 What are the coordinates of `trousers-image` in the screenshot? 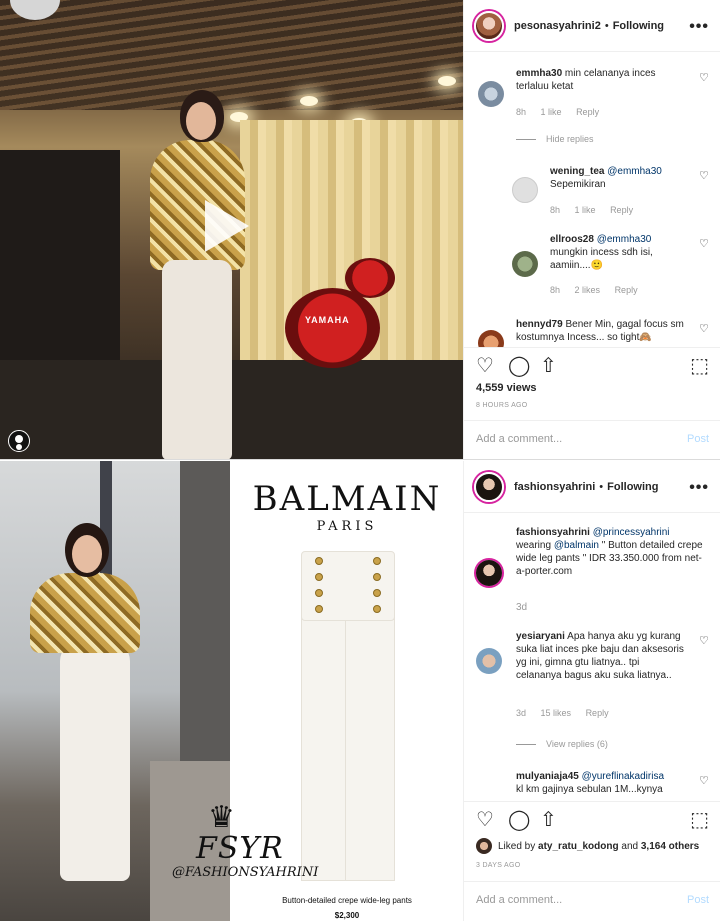 It's located at (348, 716).